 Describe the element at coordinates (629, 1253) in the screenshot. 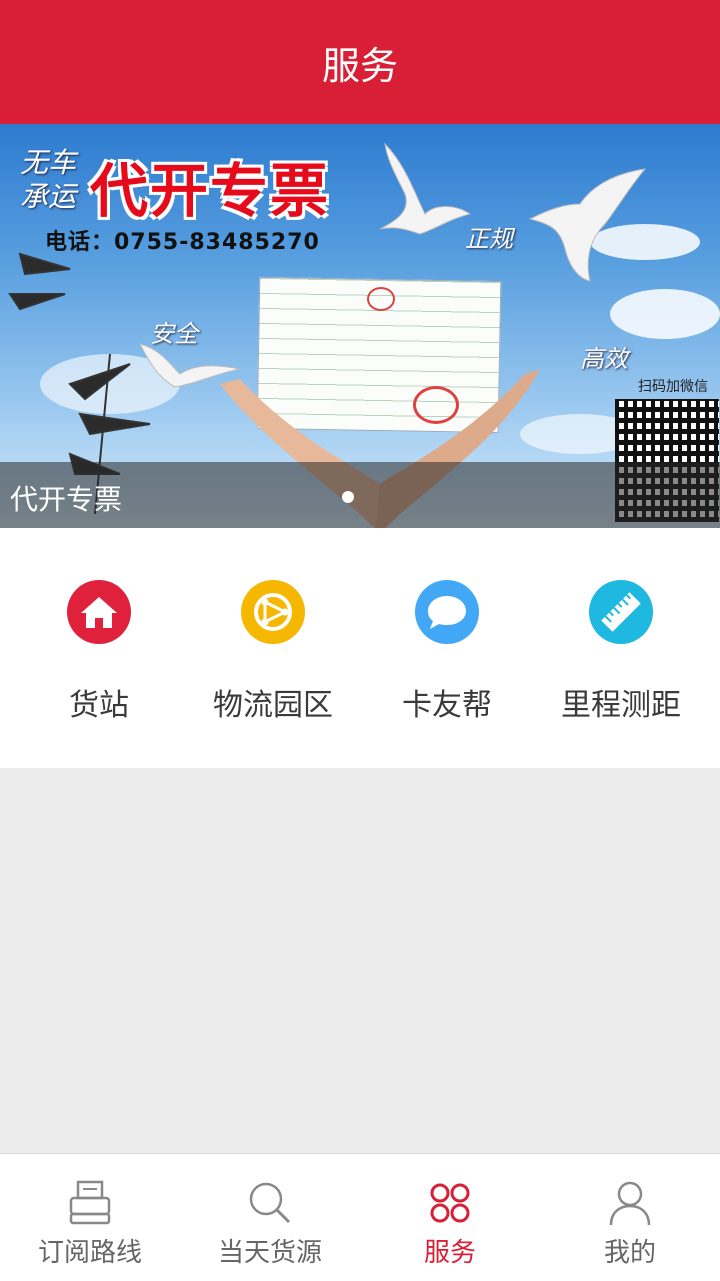

I see `tab-label: 我的` at that location.